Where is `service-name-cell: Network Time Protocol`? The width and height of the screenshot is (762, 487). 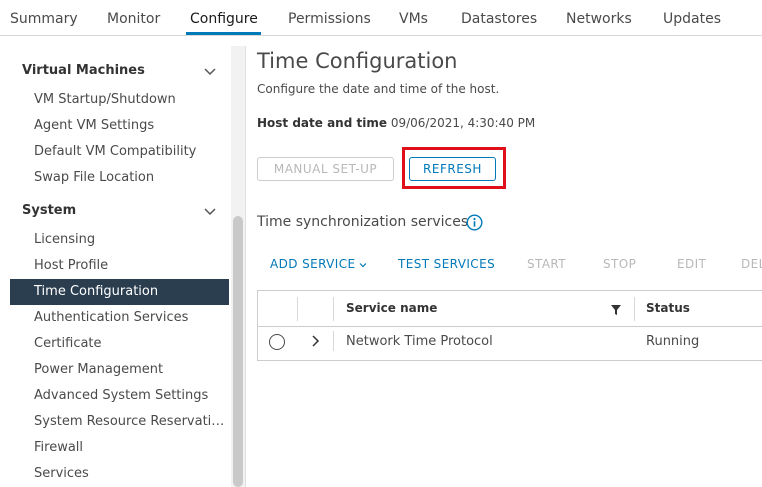
service-name-cell: Network Time Protocol is located at coordinates (419, 341).